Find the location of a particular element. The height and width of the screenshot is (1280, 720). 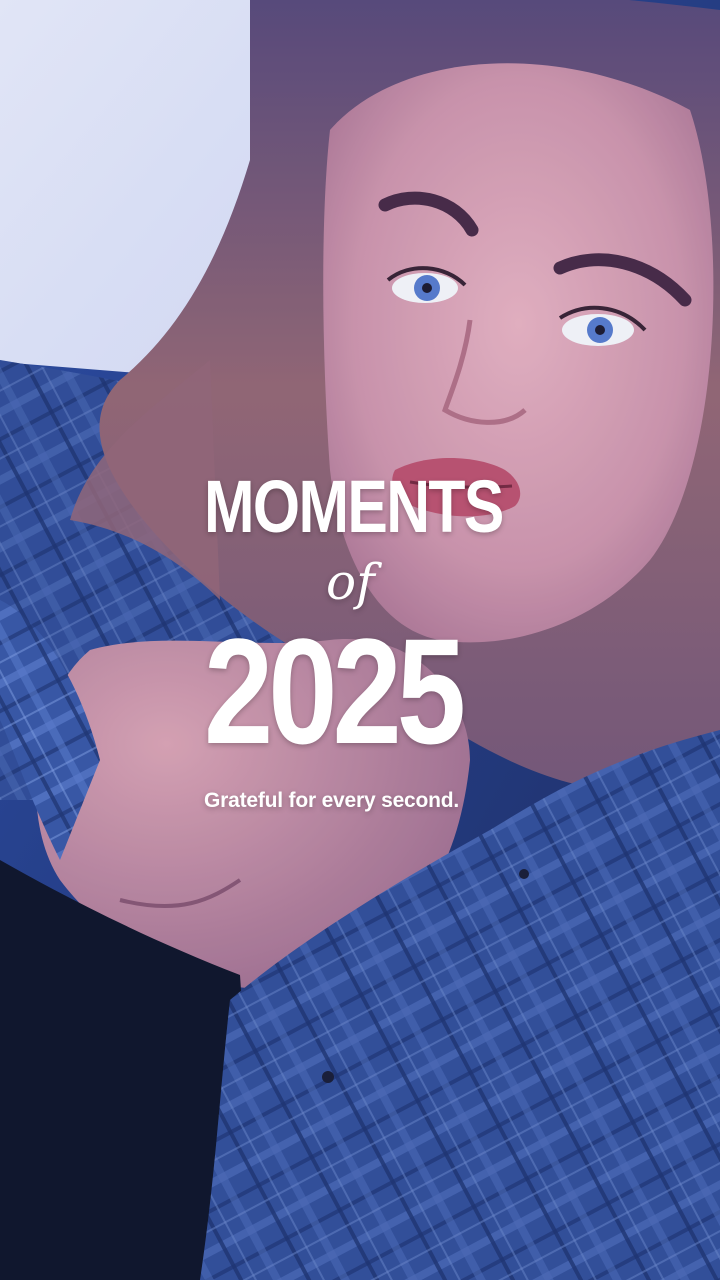

title-year: 2025 is located at coordinates (335, 691).